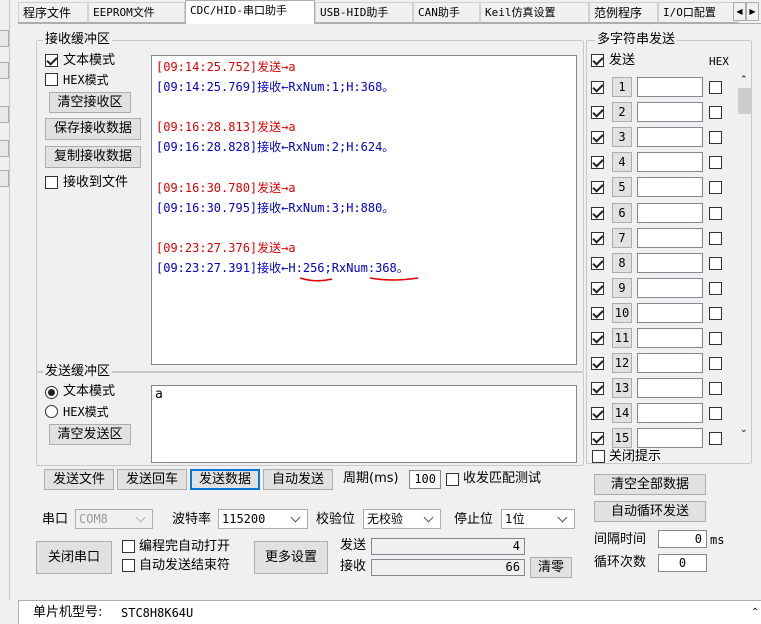 The width and height of the screenshot is (761, 624). I want to click on tab-eeprom-file: EEPROM文件, so click(136, 12).